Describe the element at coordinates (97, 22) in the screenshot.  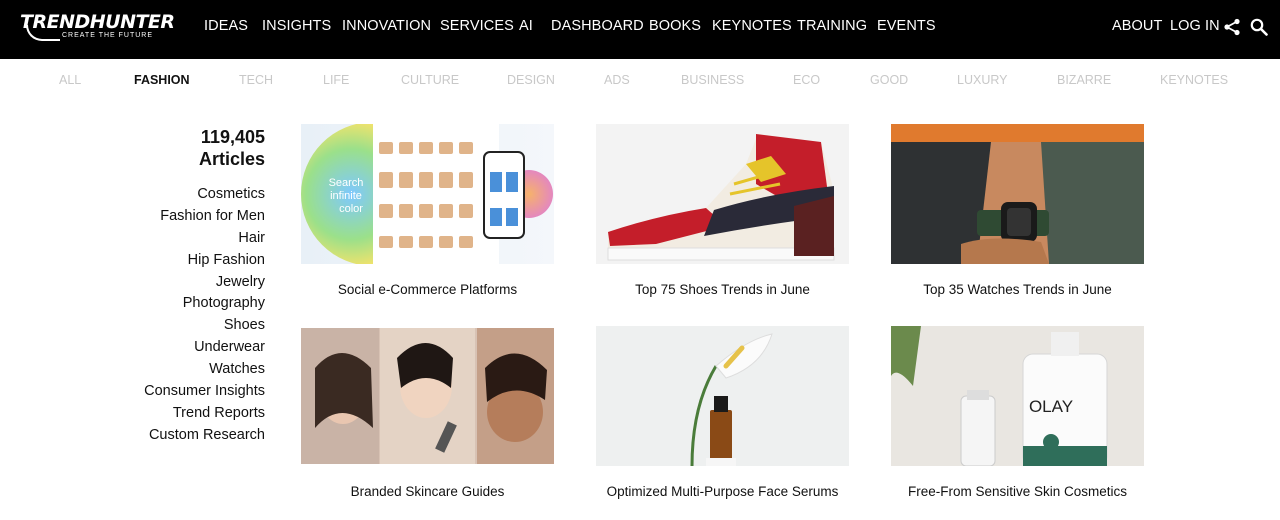
I see `logo-wordmark: TRENDHUNTER` at that location.